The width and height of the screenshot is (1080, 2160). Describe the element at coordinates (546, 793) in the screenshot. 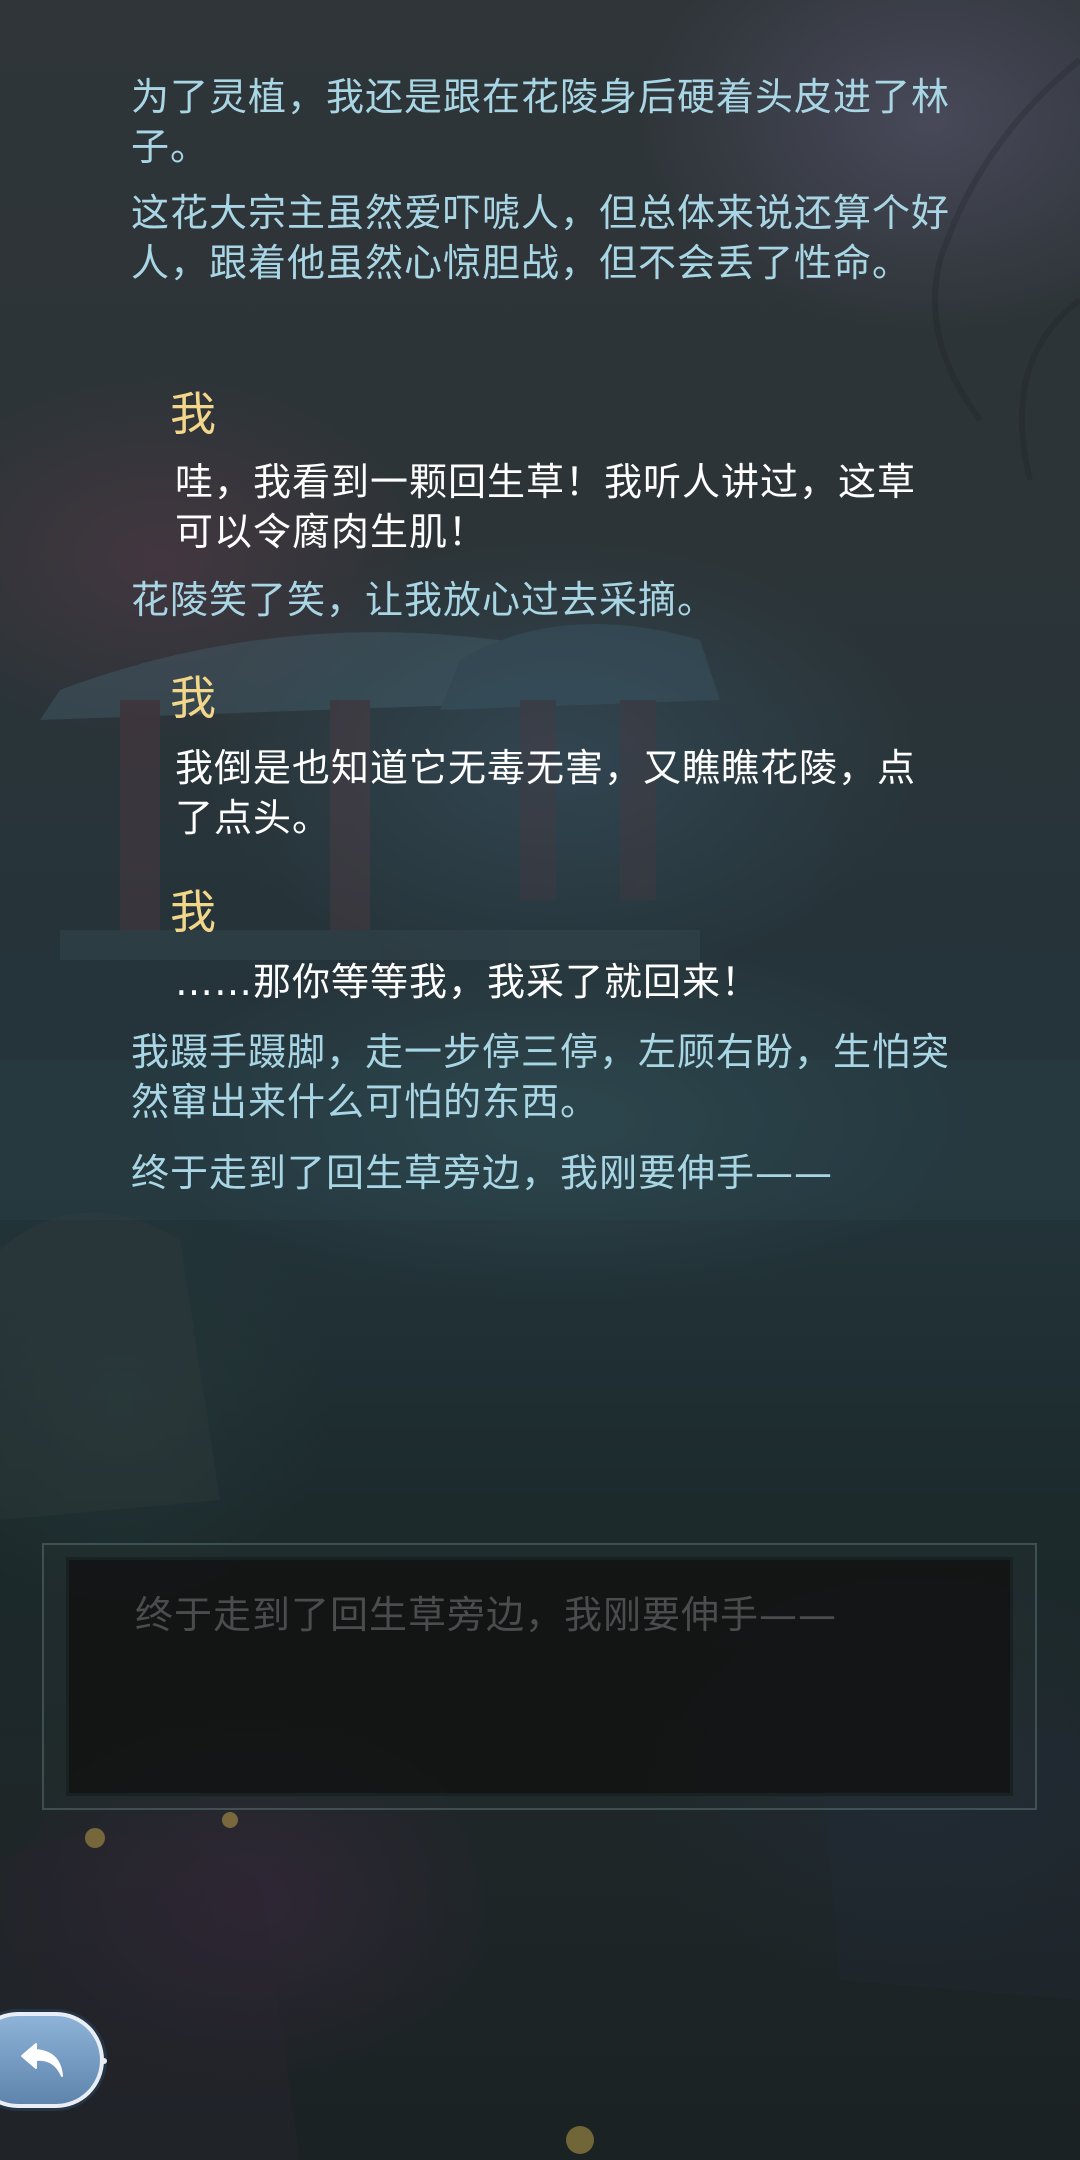

I see `dialogue-text: 我倒是也知道它无毒无害，又瞧瞧花陵，点了点头。` at that location.